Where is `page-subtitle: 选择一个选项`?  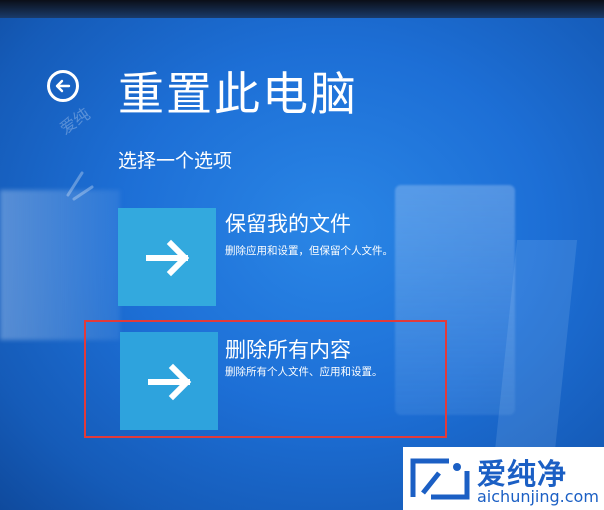
page-subtitle: 选择一个选项 is located at coordinates (175, 161).